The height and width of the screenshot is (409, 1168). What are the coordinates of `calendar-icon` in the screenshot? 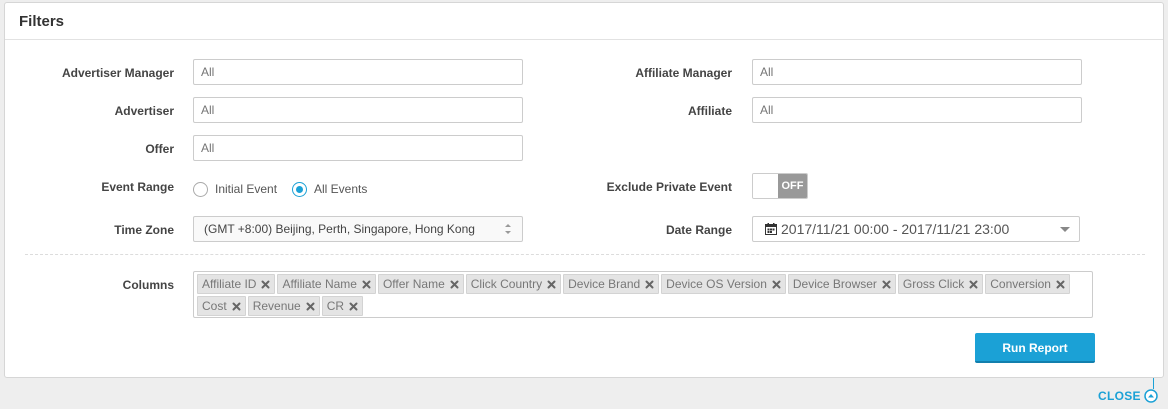 It's located at (771, 229).